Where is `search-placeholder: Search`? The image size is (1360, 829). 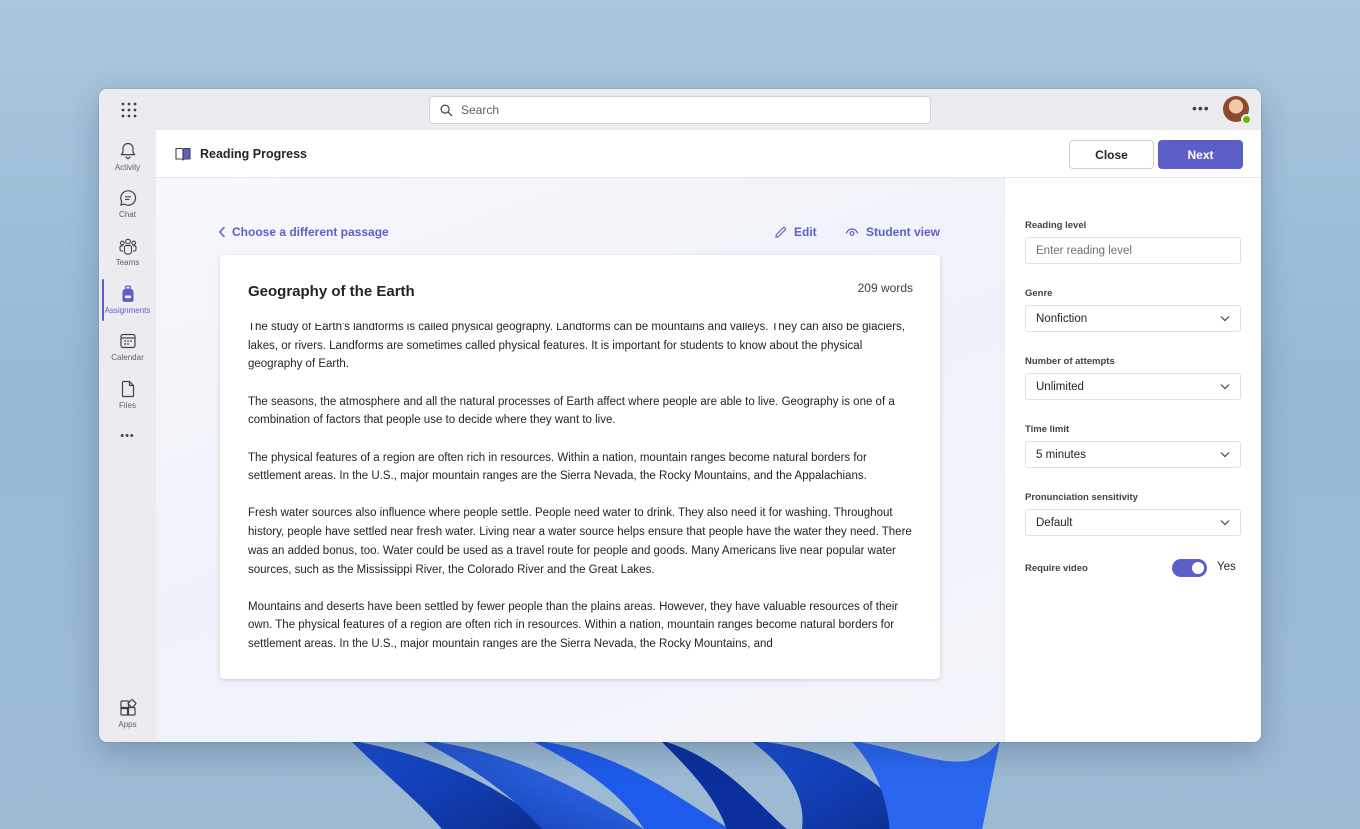
search-placeholder: Search is located at coordinates (480, 110).